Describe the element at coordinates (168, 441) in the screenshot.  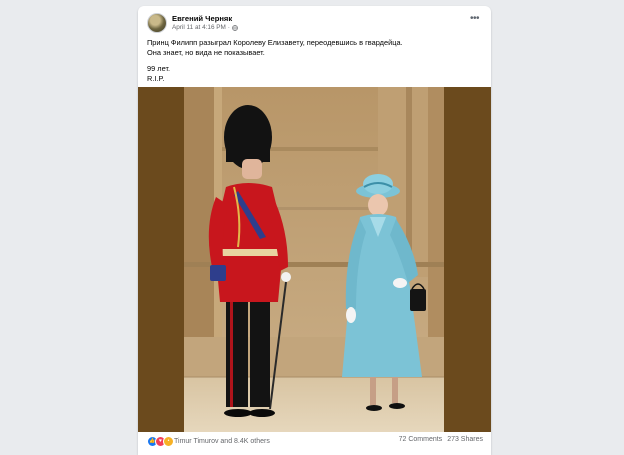
I see `sad-reaction-icon: •` at that location.